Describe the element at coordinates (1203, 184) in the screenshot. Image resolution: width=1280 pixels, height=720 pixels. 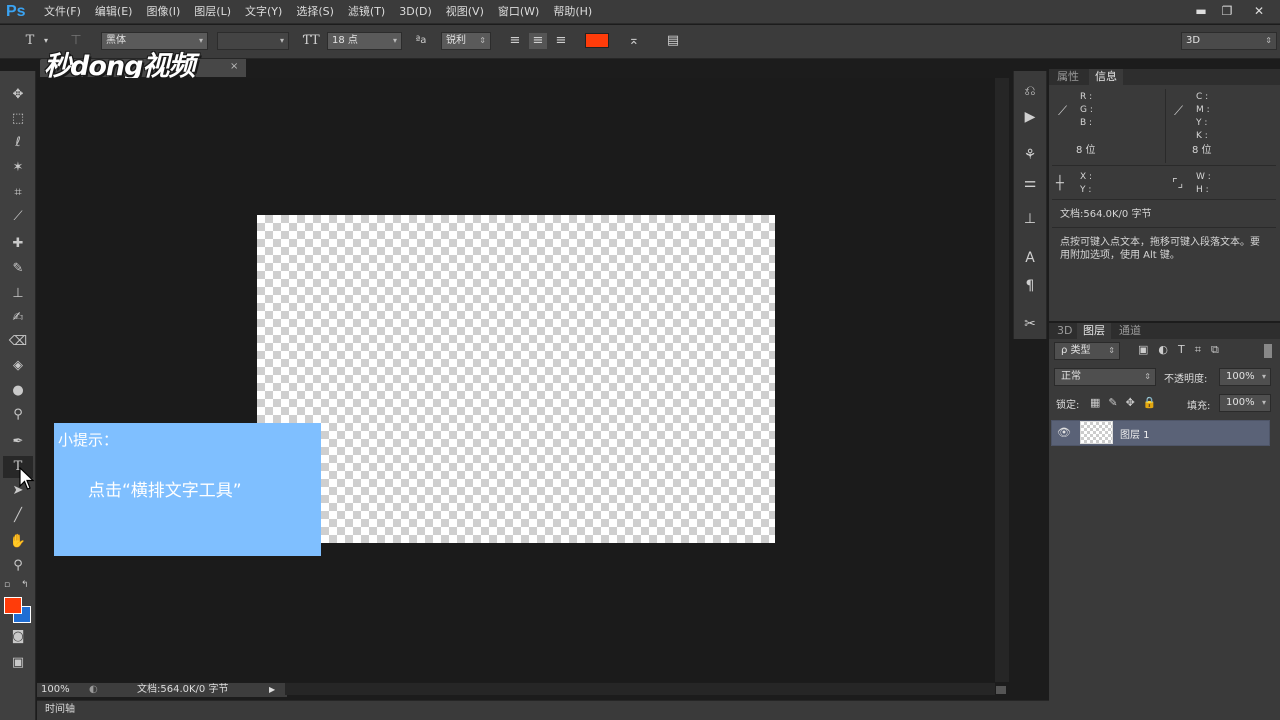
I see `wh-labels: W : H :` at that location.